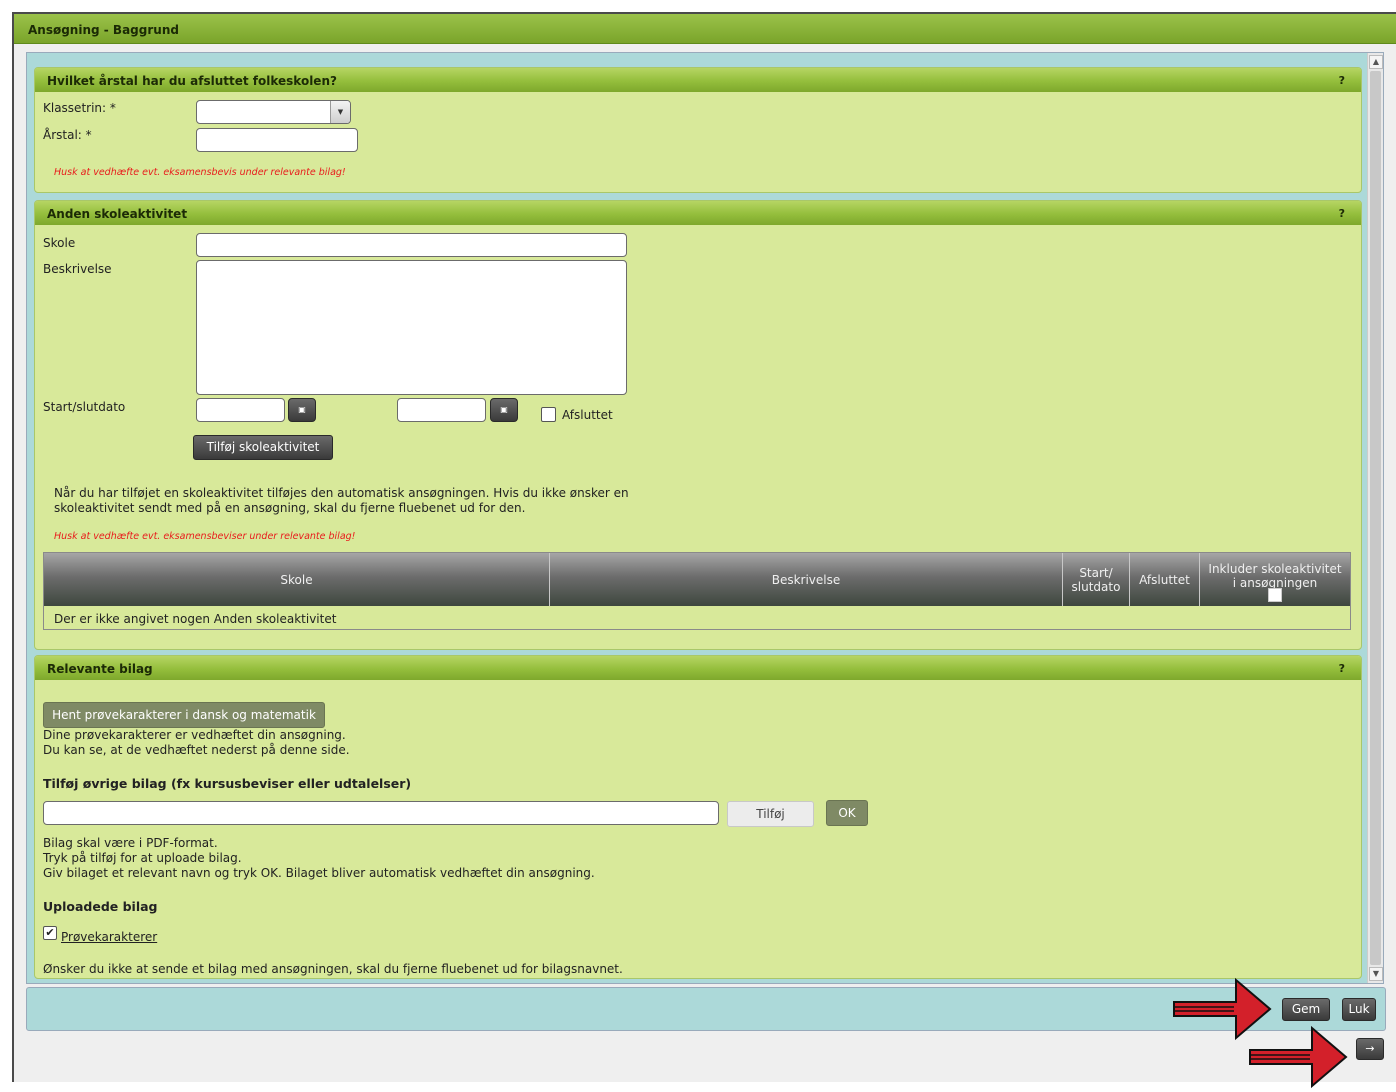  I want to click on dato-label: Start/slutdato, so click(84, 407).